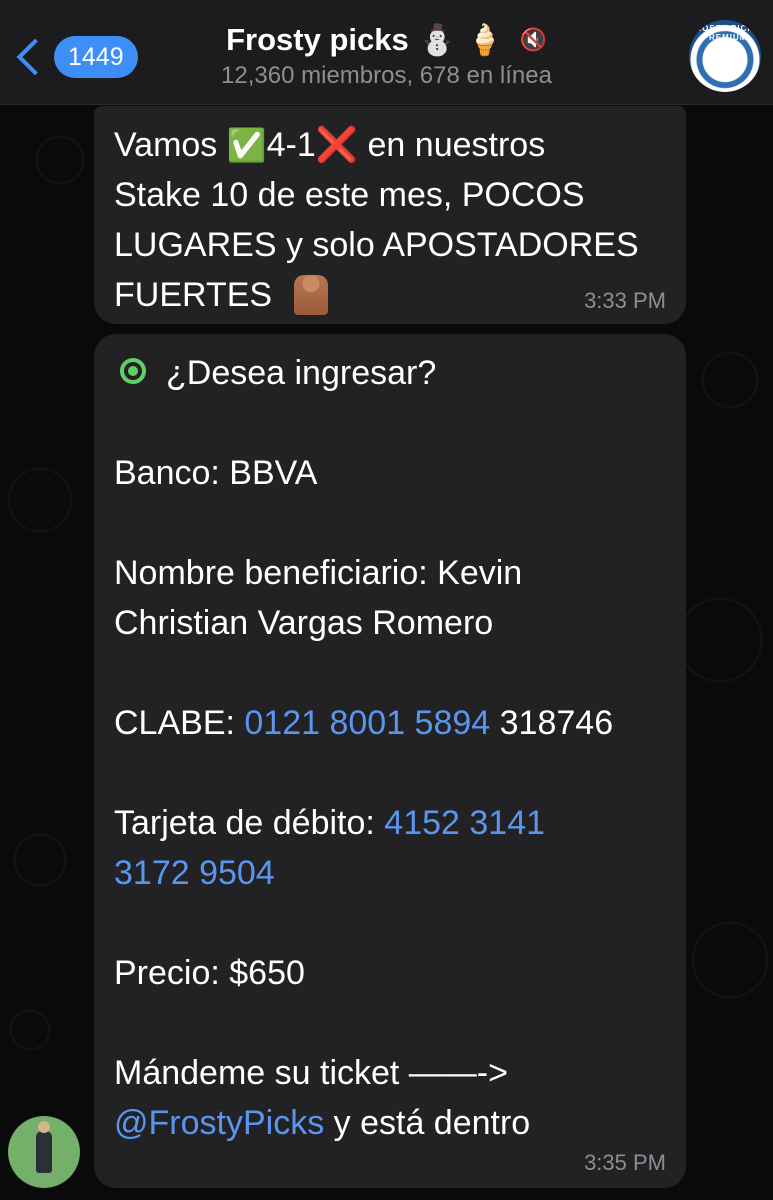  I want to click on snowman-logo-icon: ☃, so click(725, 56).